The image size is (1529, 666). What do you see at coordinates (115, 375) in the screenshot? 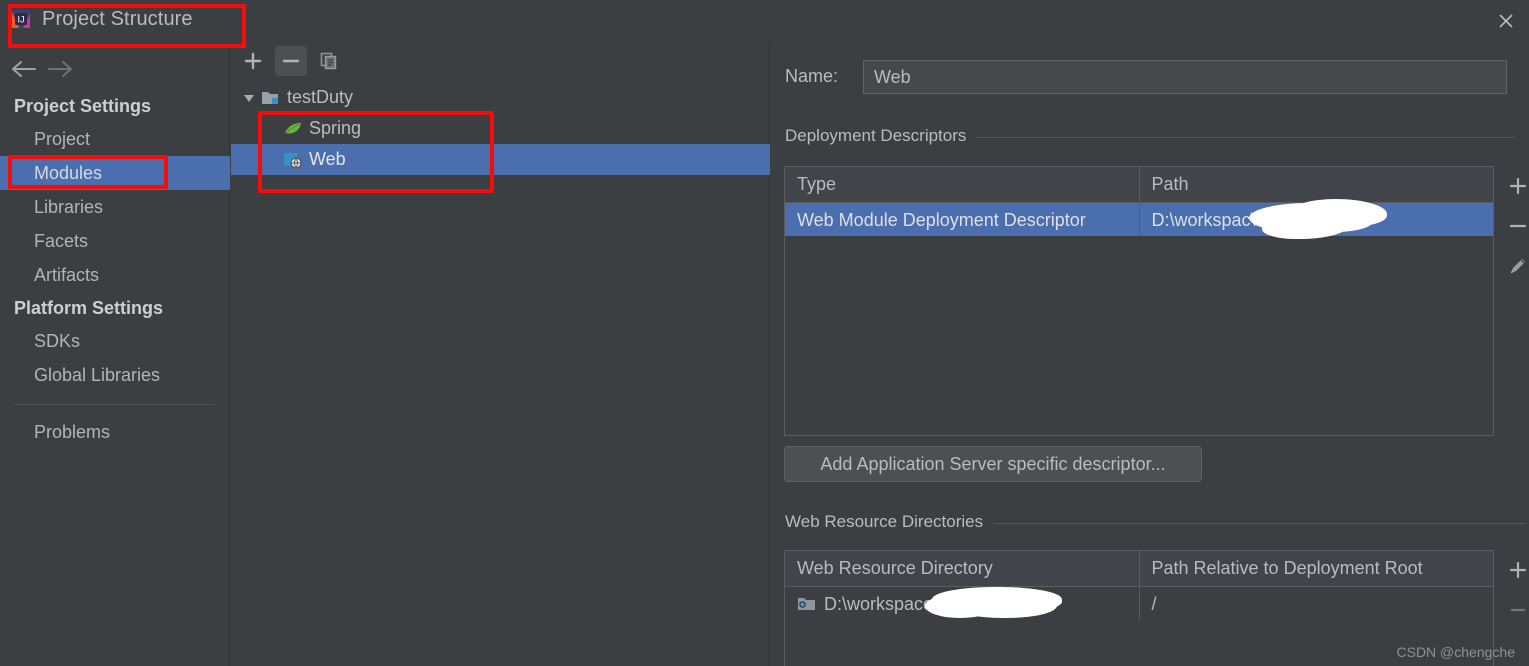
I see `sidebar-item-global-libraries: Global Libraries` at bounding box center [115, 375].